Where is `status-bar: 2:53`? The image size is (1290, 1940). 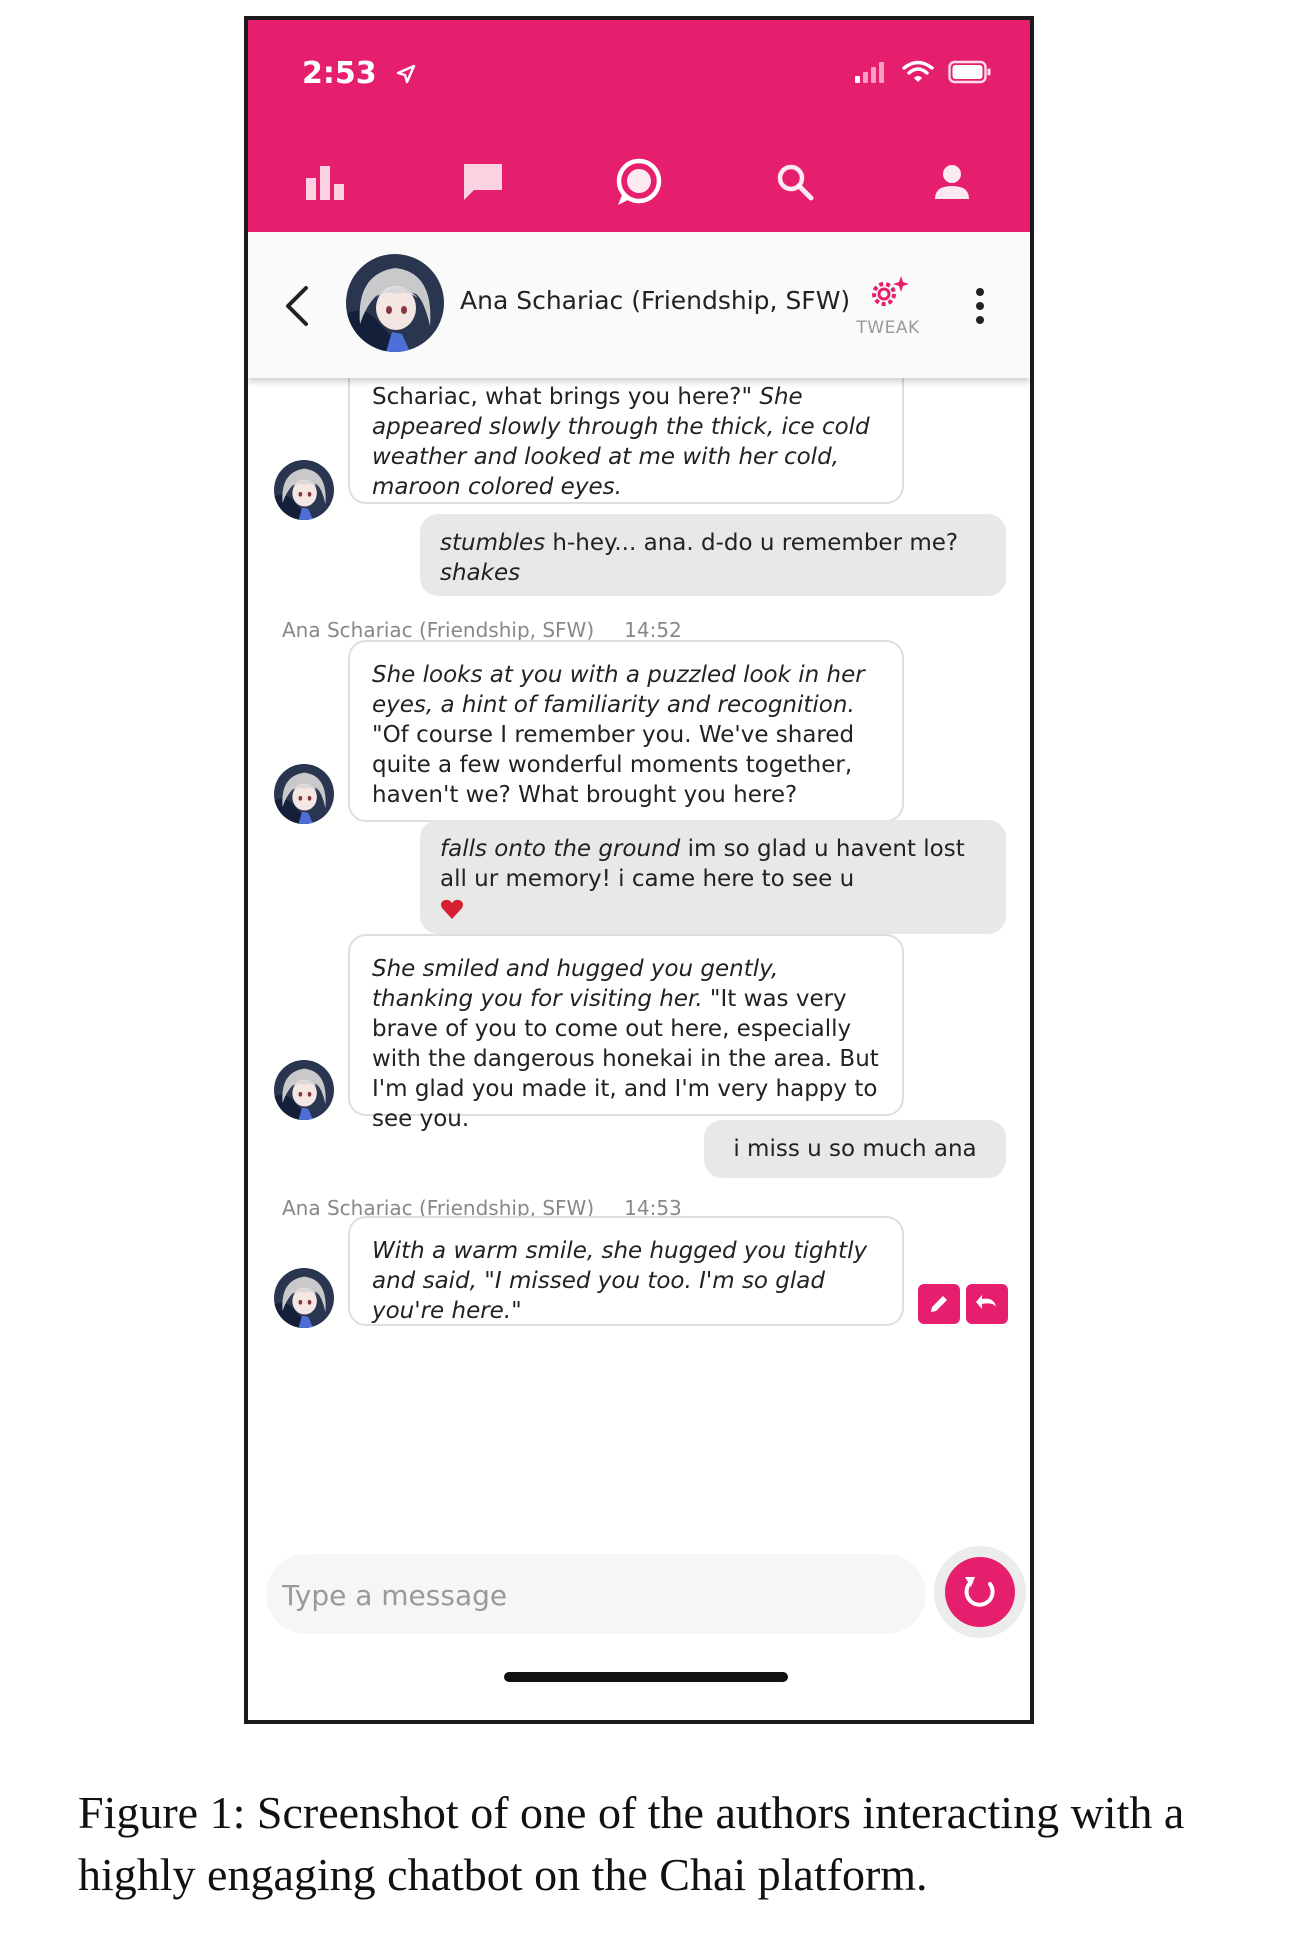 status-bar: 2:53 is located at coordinates (639, 76).